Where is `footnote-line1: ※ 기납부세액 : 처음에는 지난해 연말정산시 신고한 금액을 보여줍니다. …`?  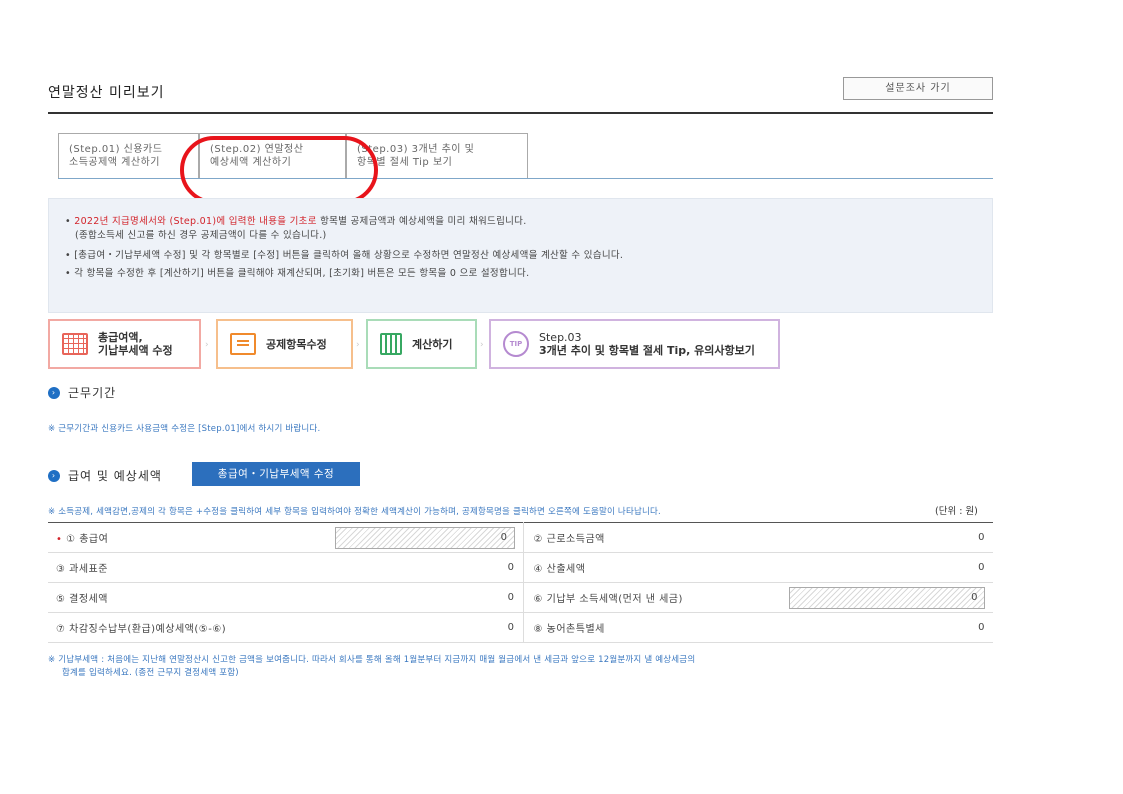 footnote-line1: ※ 기납부세액 : 처음에는 지난해 연말정산시 신고한 금액을 보여줍니다. … is located at coordinates (372, 660).